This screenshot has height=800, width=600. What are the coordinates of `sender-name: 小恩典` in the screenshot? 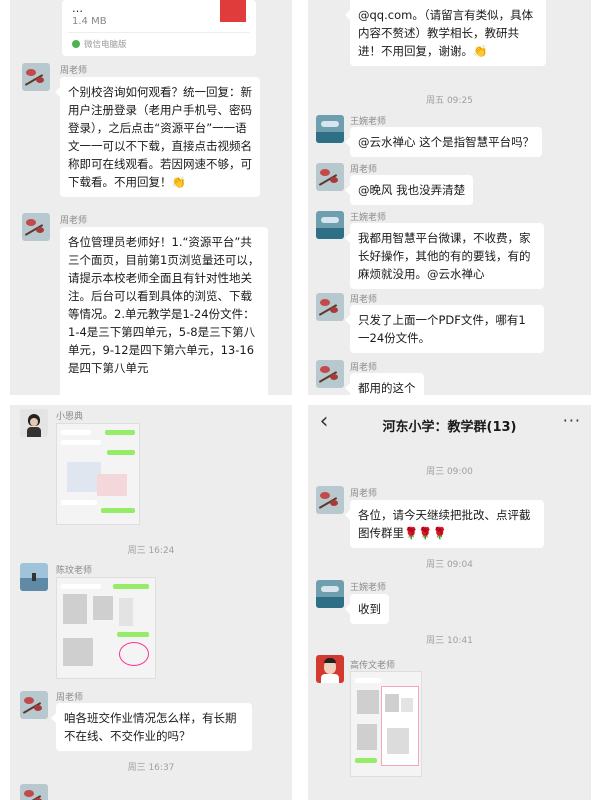 It's located at (70, 417).